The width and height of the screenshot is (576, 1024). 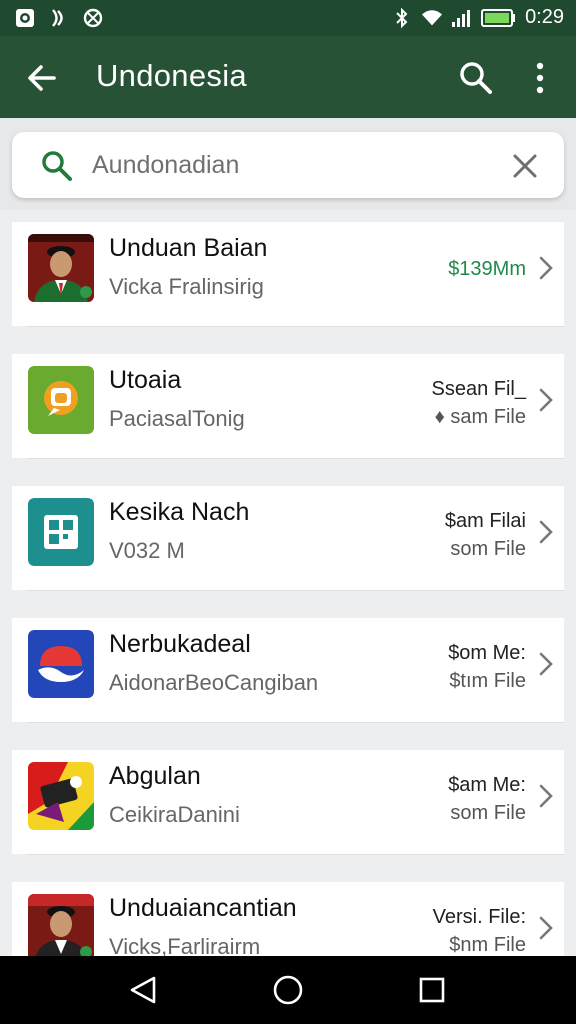 What do you see at coordinates (487, 681) in the screenshot?
I see `app-size: $tım File` at bounding box center [487, 681].